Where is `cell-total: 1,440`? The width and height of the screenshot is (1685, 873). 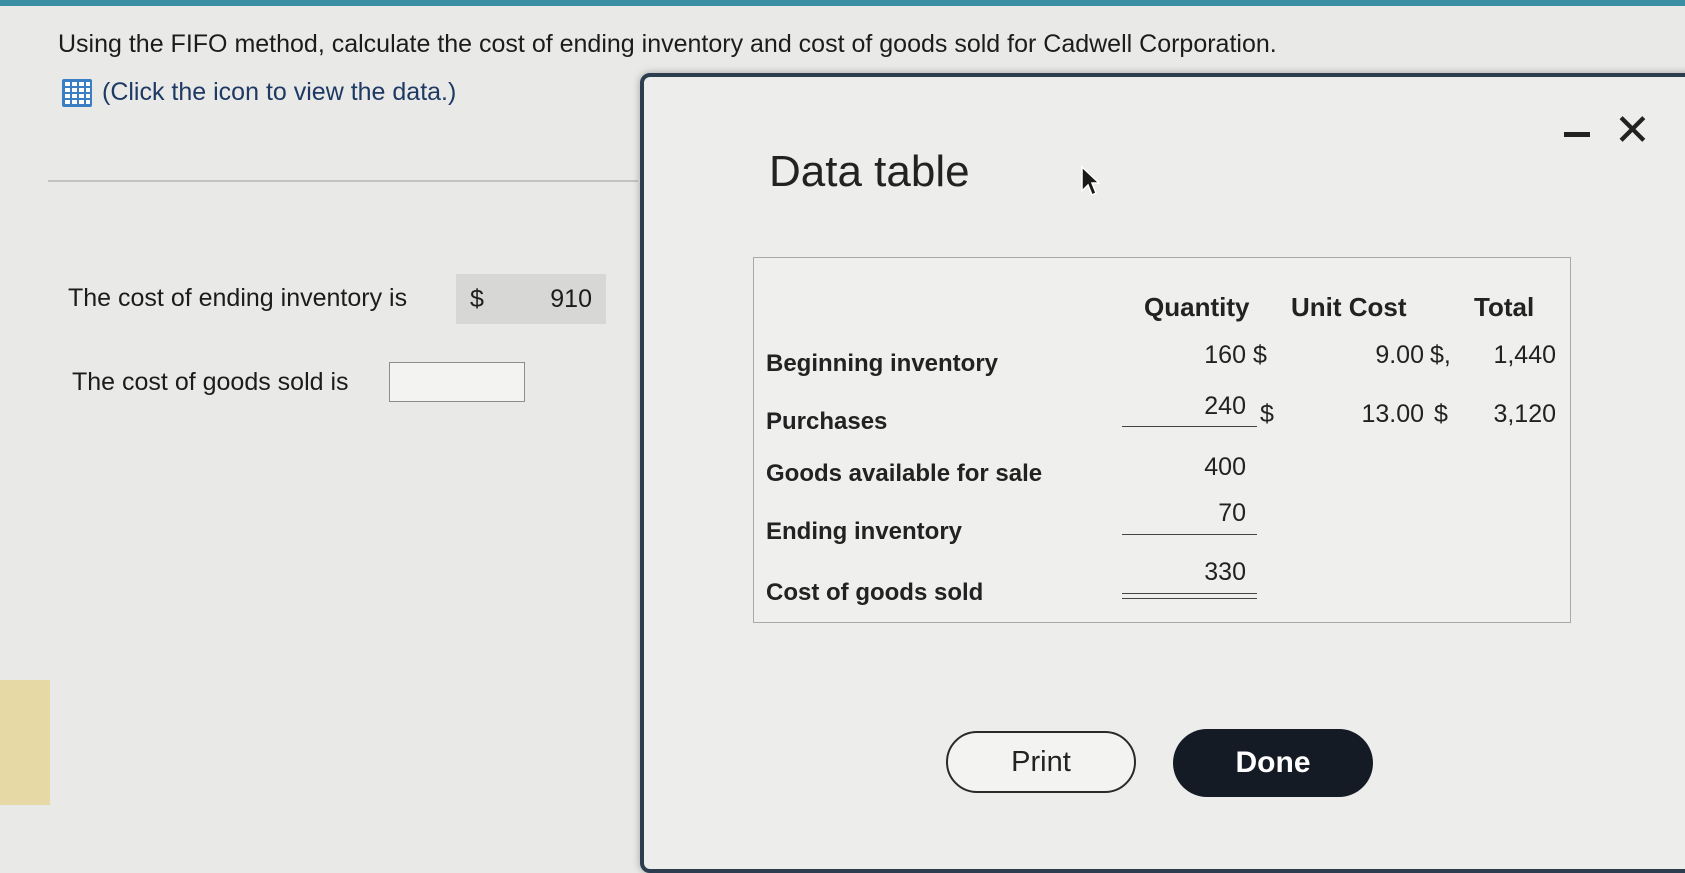 cell-total: 1,440 is located at coordinates (1524, 355).